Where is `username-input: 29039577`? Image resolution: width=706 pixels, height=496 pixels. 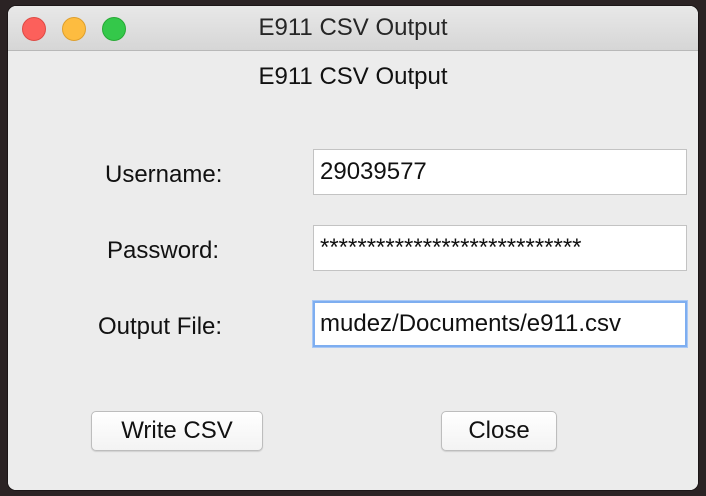
username-input: 29039577 is located at coordinates (500, 172).